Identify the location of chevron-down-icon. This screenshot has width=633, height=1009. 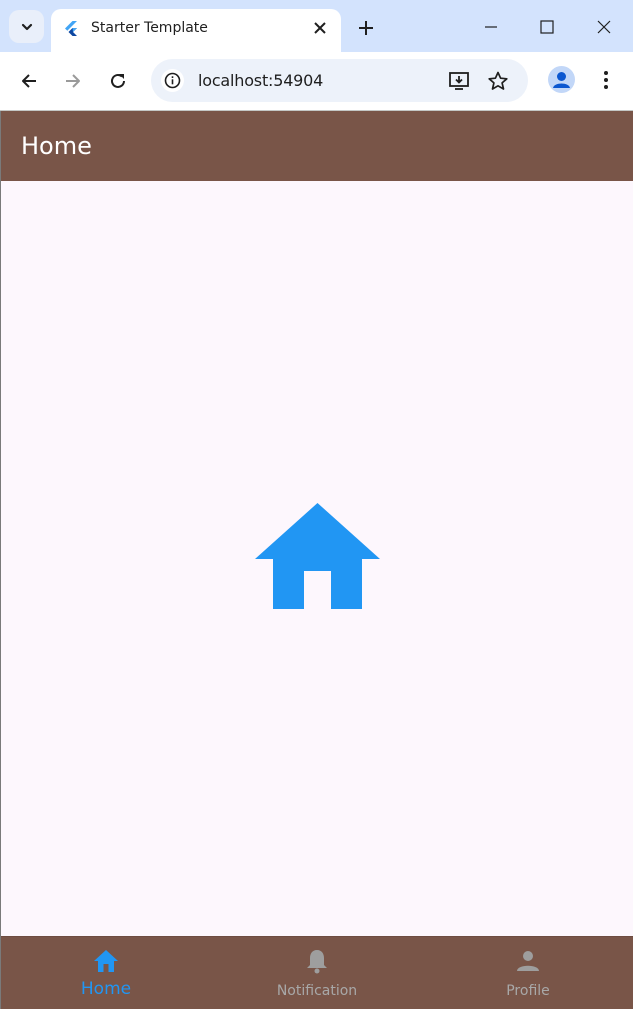
(26, 26).